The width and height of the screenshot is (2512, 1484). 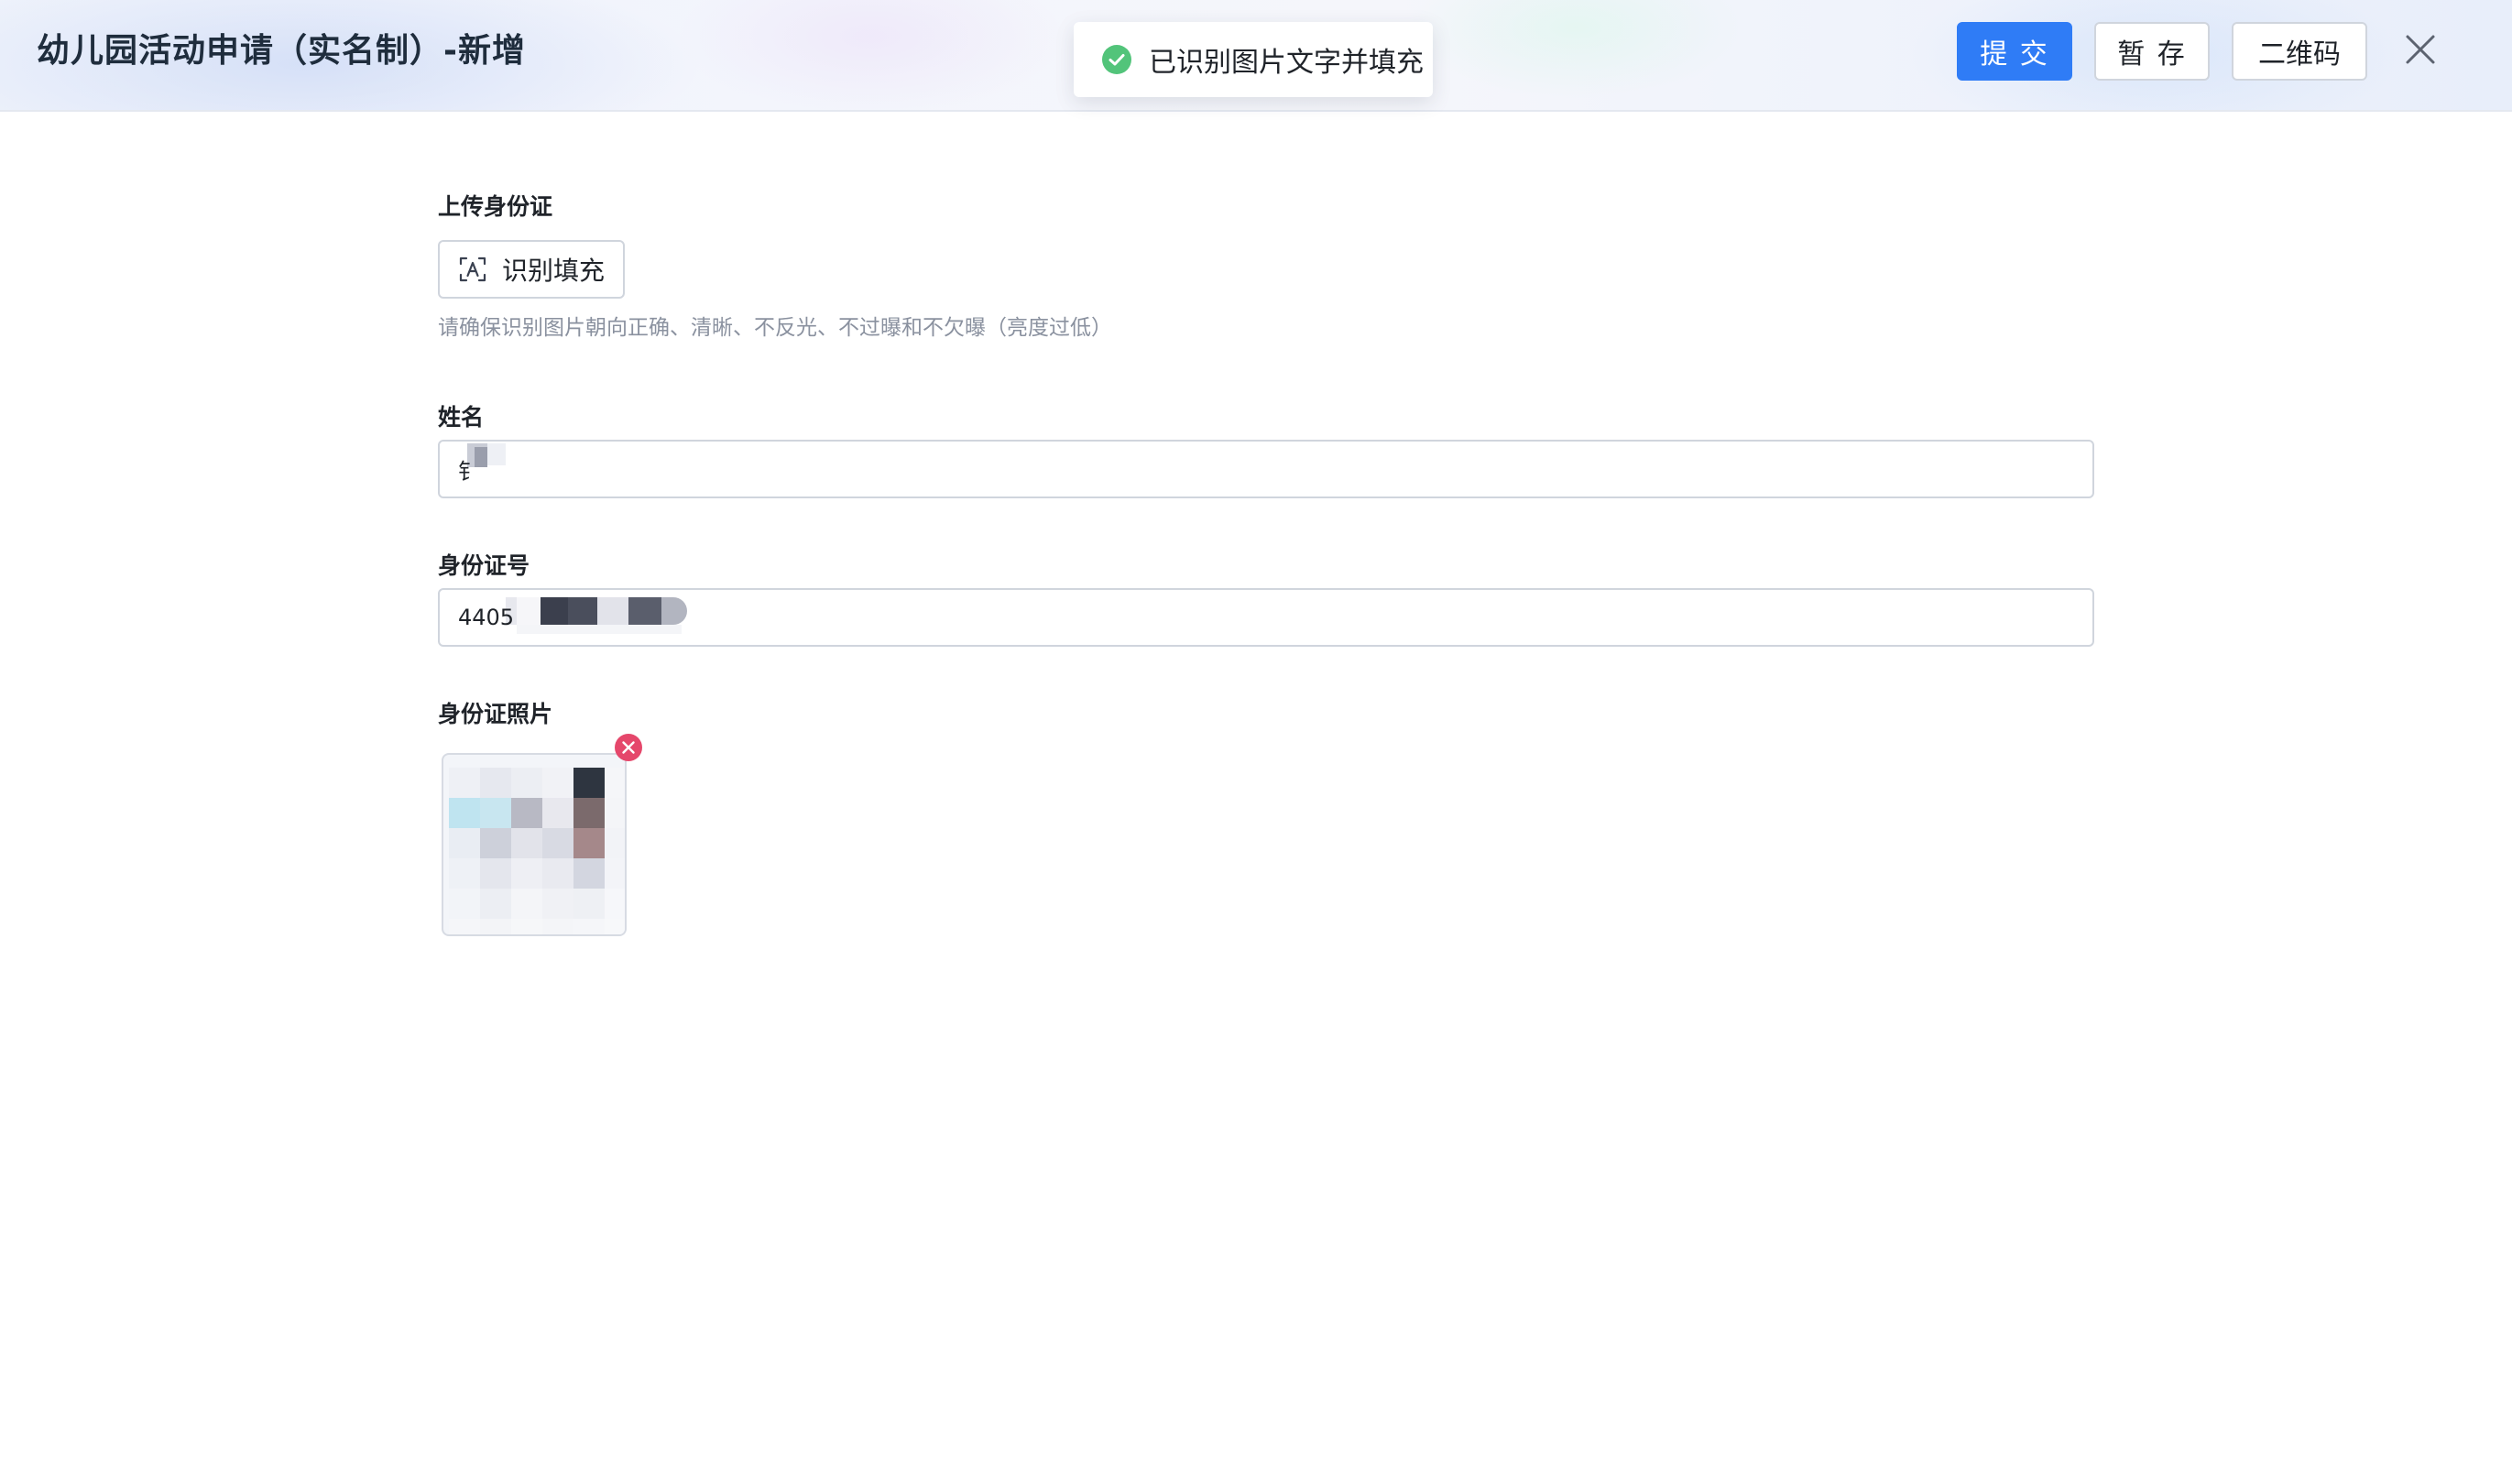 I want to click on id-photo-mosaic, so click(x=537, y=851).